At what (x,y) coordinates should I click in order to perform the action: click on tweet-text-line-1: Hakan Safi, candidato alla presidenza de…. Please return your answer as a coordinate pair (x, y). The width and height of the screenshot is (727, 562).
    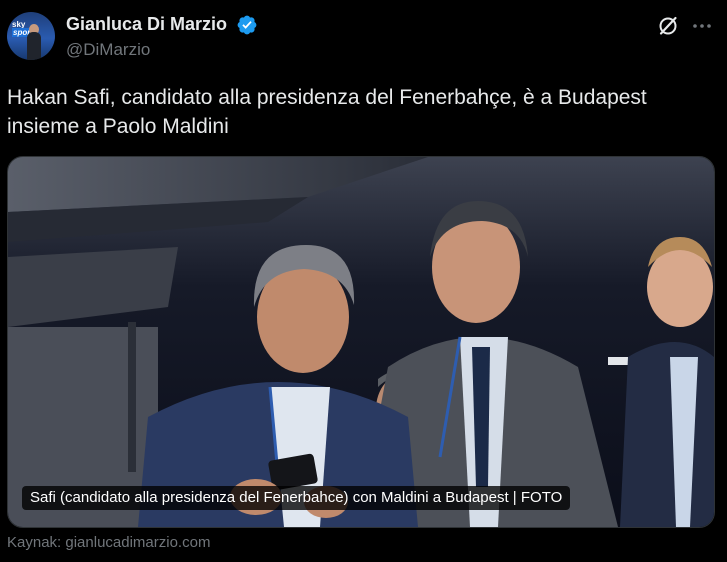
    Looking at the image, I should click on (327, 97).